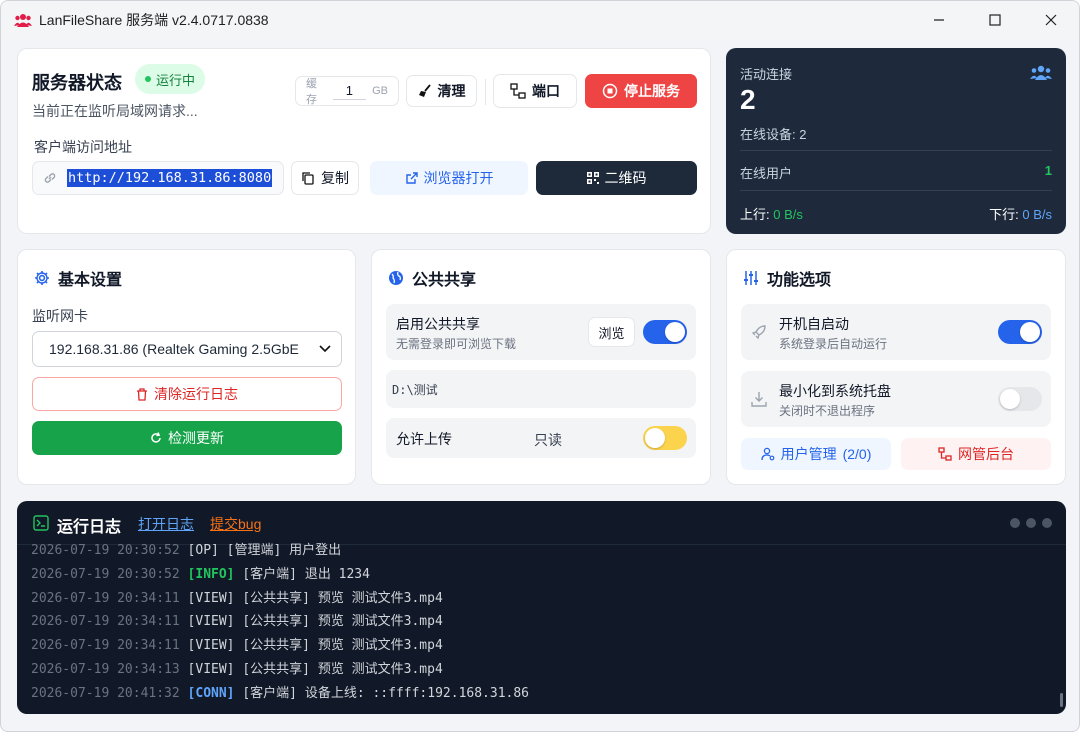 The height and width of the screenshot is (732, 1080). Describe the element at coordinates (424, 90) in the screenshot. I see `broom-icon` at that location.